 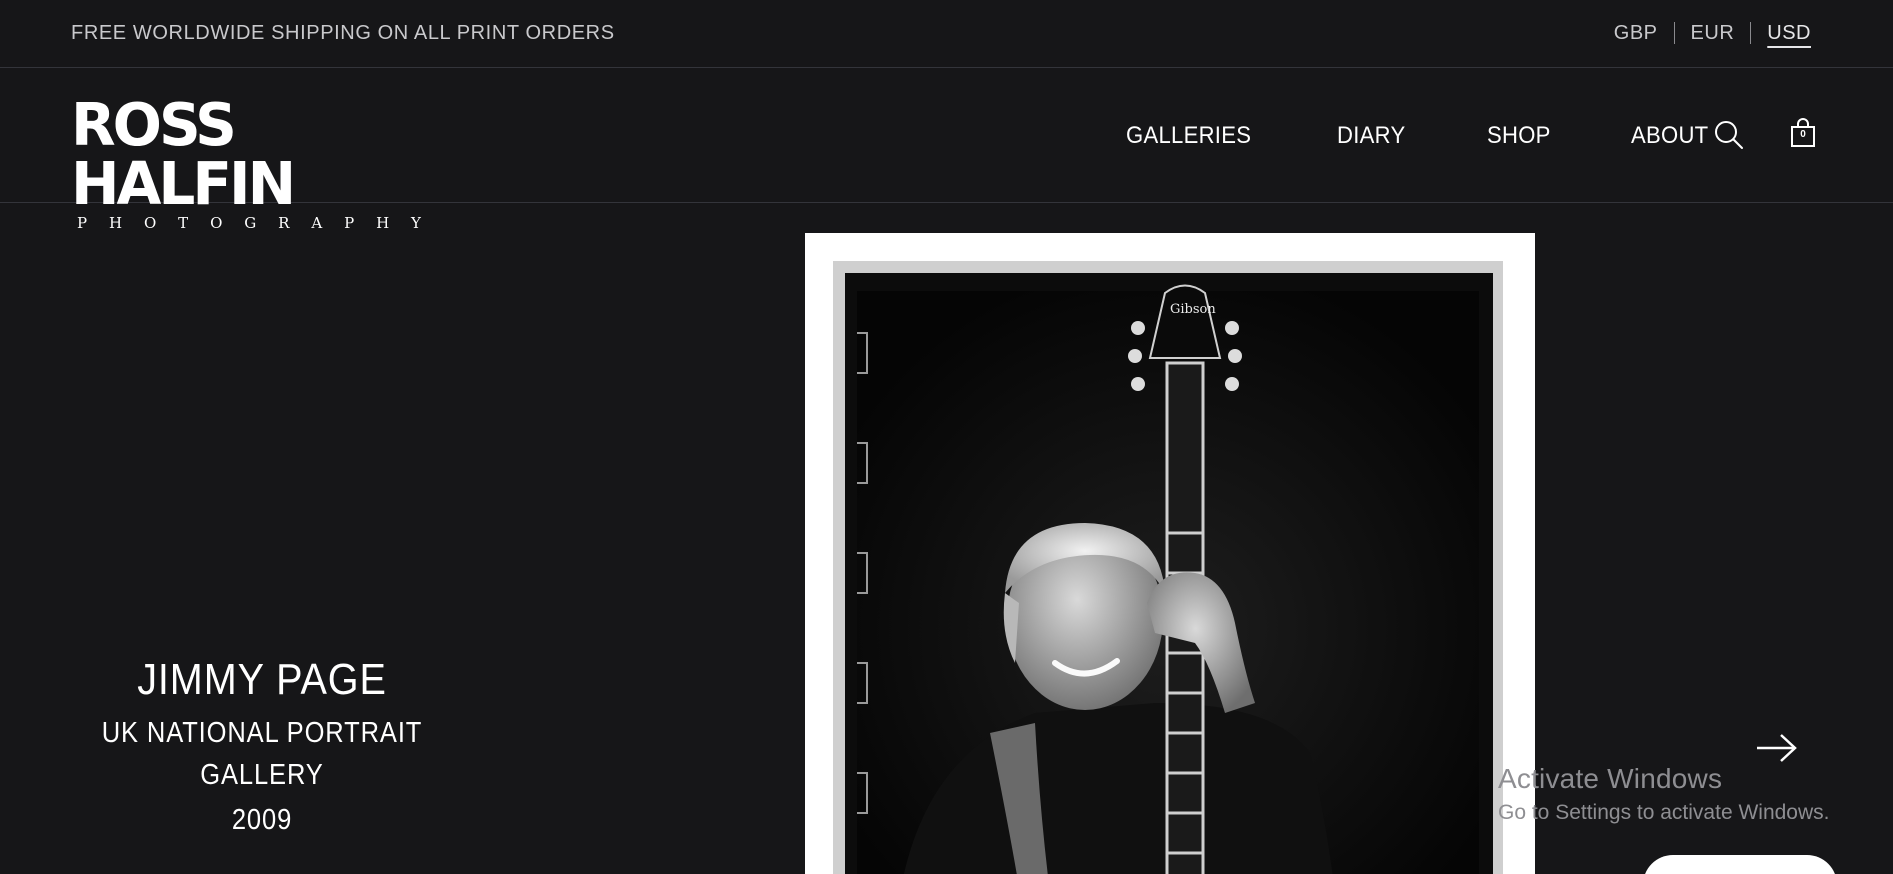 I want to click on hero-subtitle-line: UK NATIONAL PORTRAIT, so click(x=262, y=733).